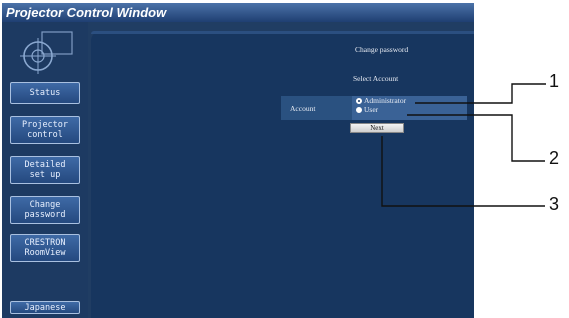 Image resolution: width=569 pixels, height=318 pixels. What do you see at coordinates (554, 204) in the screenshot?
I see `callout-3: 3` at bounding box center [554, 204].